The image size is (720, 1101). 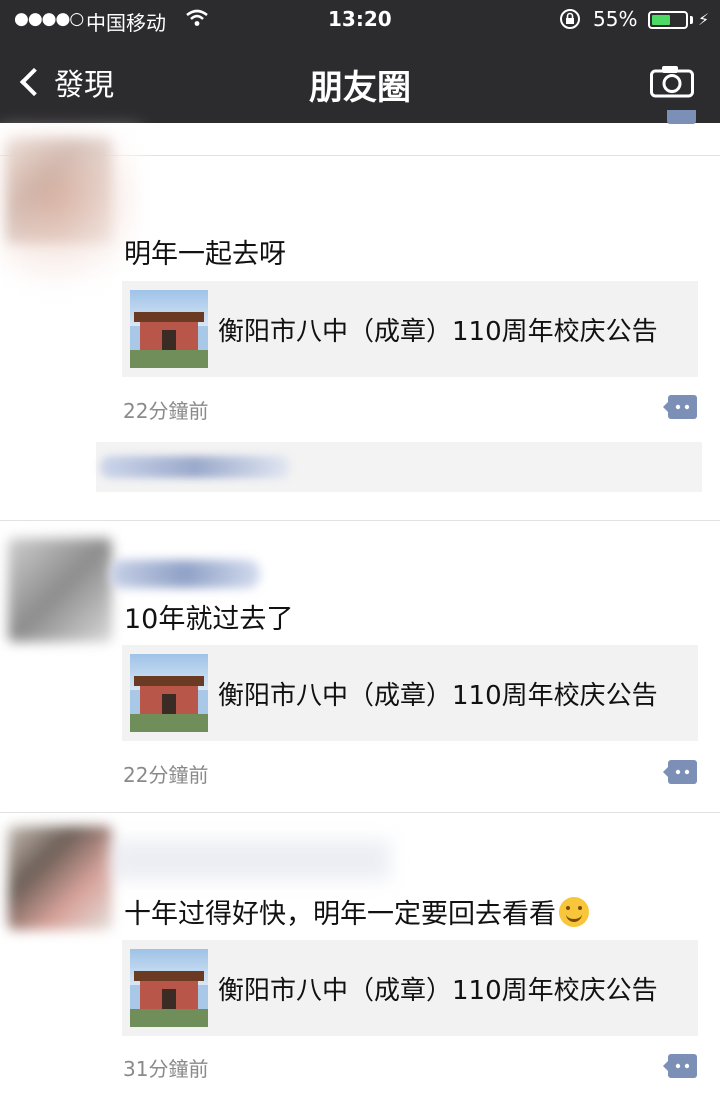 What do you see at coordinates (340, 914) in the screenshot?
I see `post-text-content: 十年过得好快，明年一定要回去看看` at bounding box center [340, 914].